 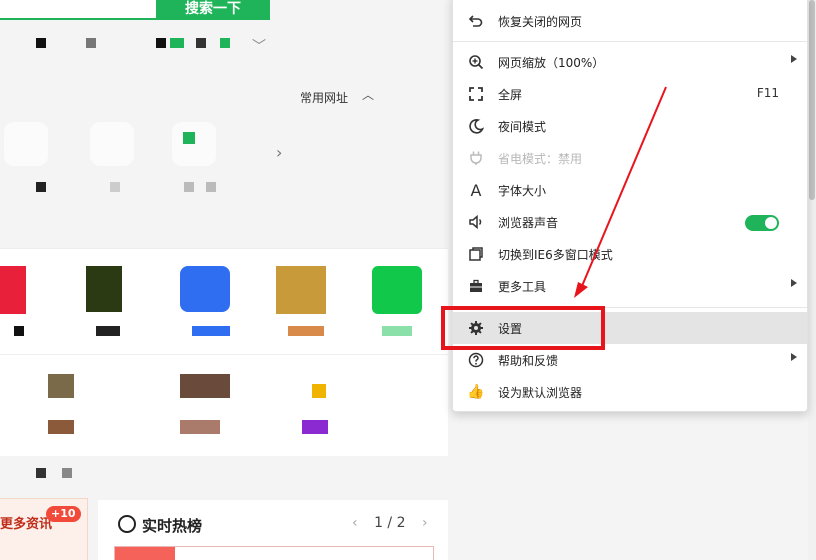 I want to click on clock-icon, so click(x=127, y=524).